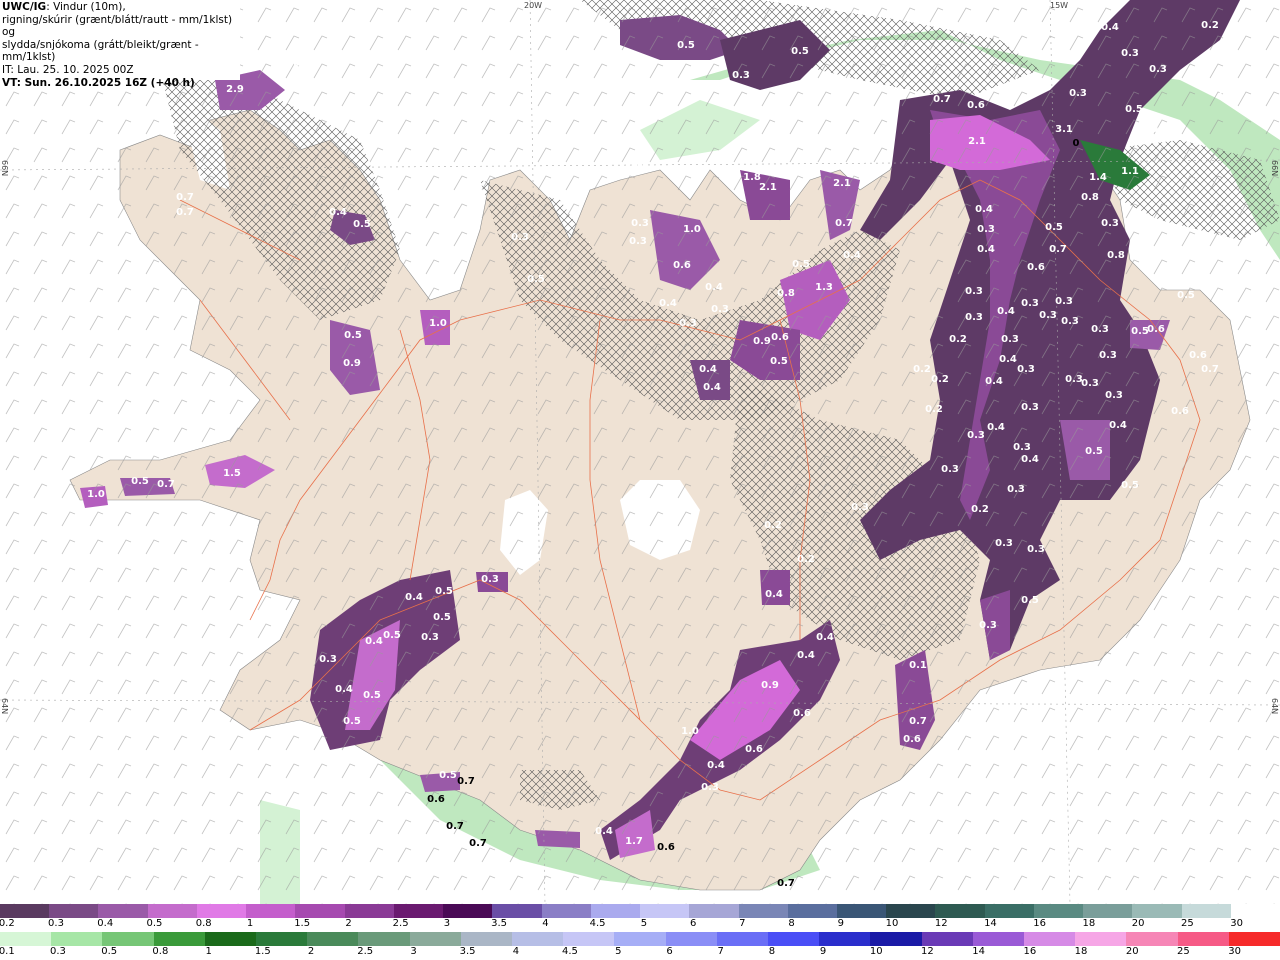  Describe the element at coordinates (693, 923) in the screenshot. I see `snow-tick-label: 6` at that location.